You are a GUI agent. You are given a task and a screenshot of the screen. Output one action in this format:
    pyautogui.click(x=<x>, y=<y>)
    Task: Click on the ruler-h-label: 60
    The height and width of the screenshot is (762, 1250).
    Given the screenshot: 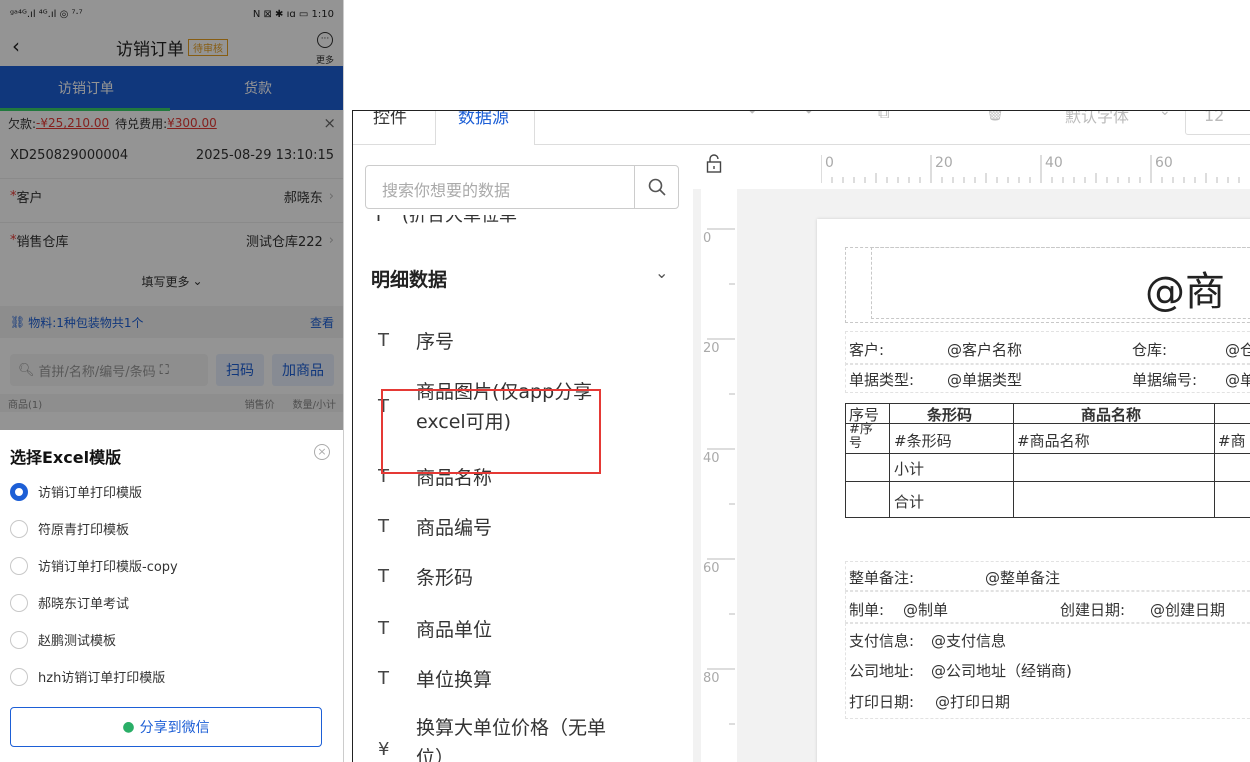 What is the action you would take?
    pyautogui.click(x=1164, y=163)
    